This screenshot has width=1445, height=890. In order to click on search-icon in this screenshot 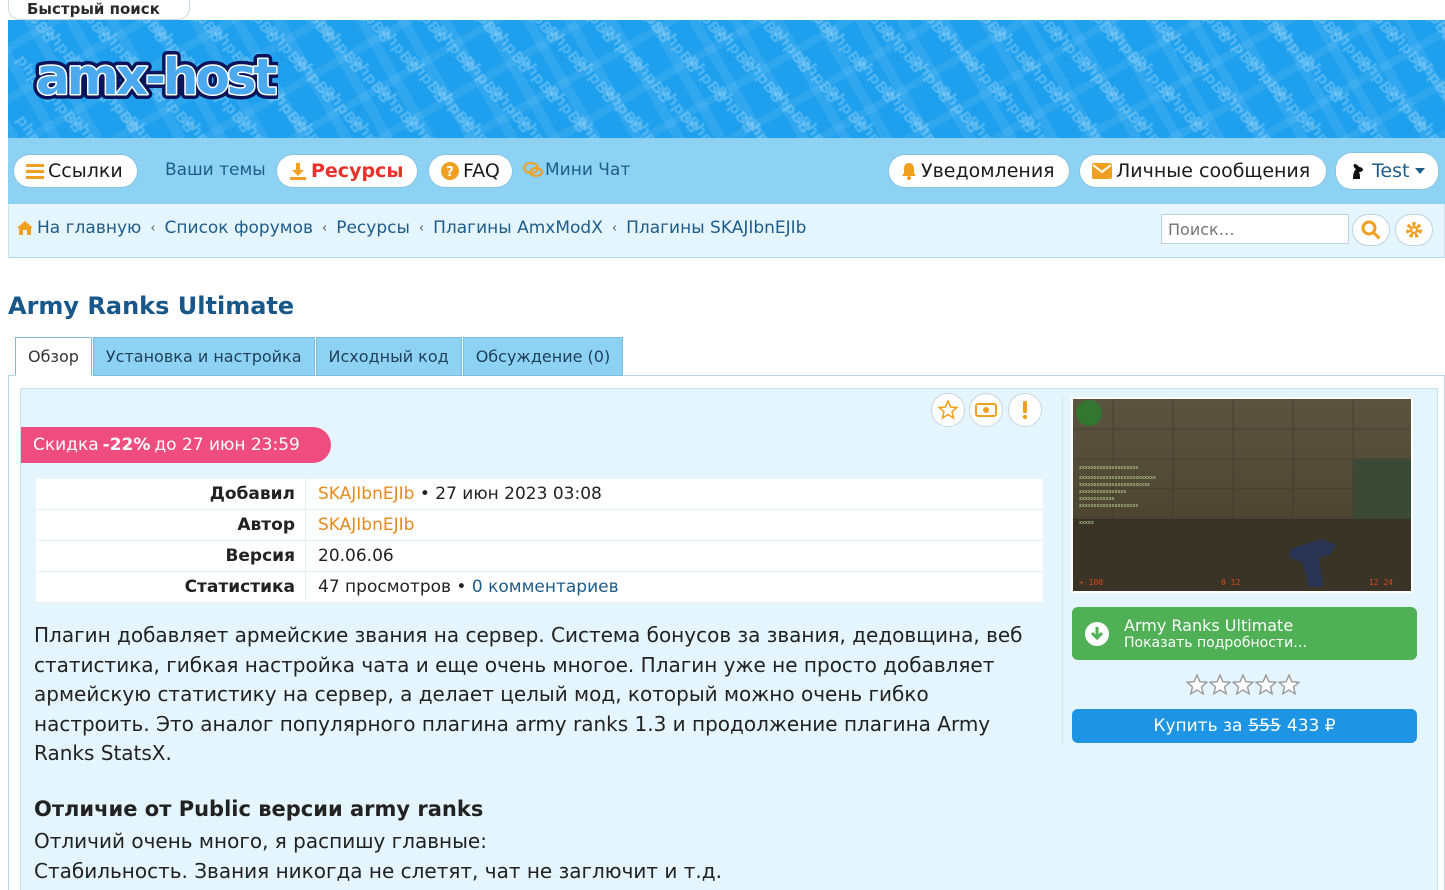, I will do `click(1371, 230)`.